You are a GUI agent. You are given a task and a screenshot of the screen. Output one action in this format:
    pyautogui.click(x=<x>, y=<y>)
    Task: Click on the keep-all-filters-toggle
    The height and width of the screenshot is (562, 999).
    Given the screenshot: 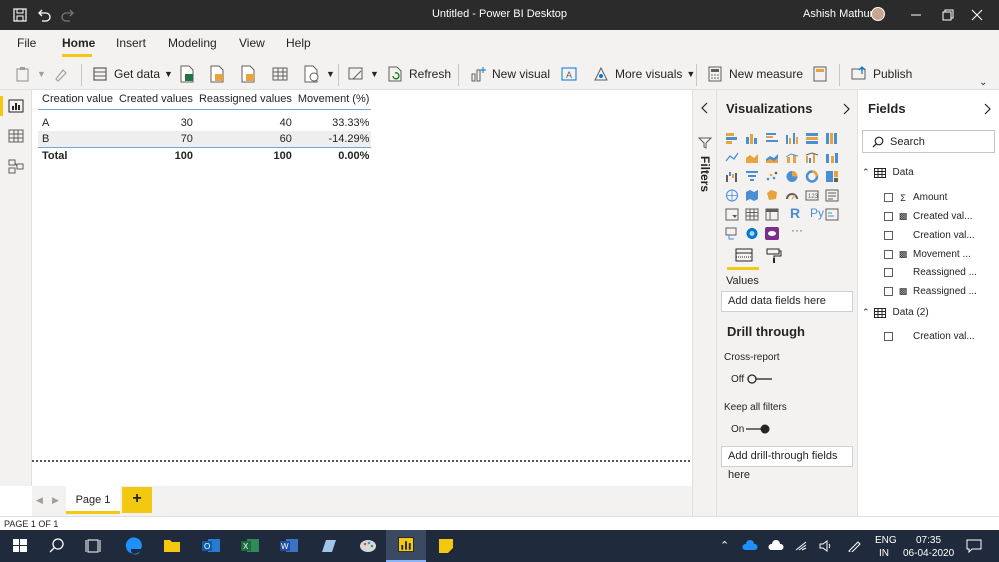 What is the action you would take?
    pyautogui.click(x=758, y=429)
    